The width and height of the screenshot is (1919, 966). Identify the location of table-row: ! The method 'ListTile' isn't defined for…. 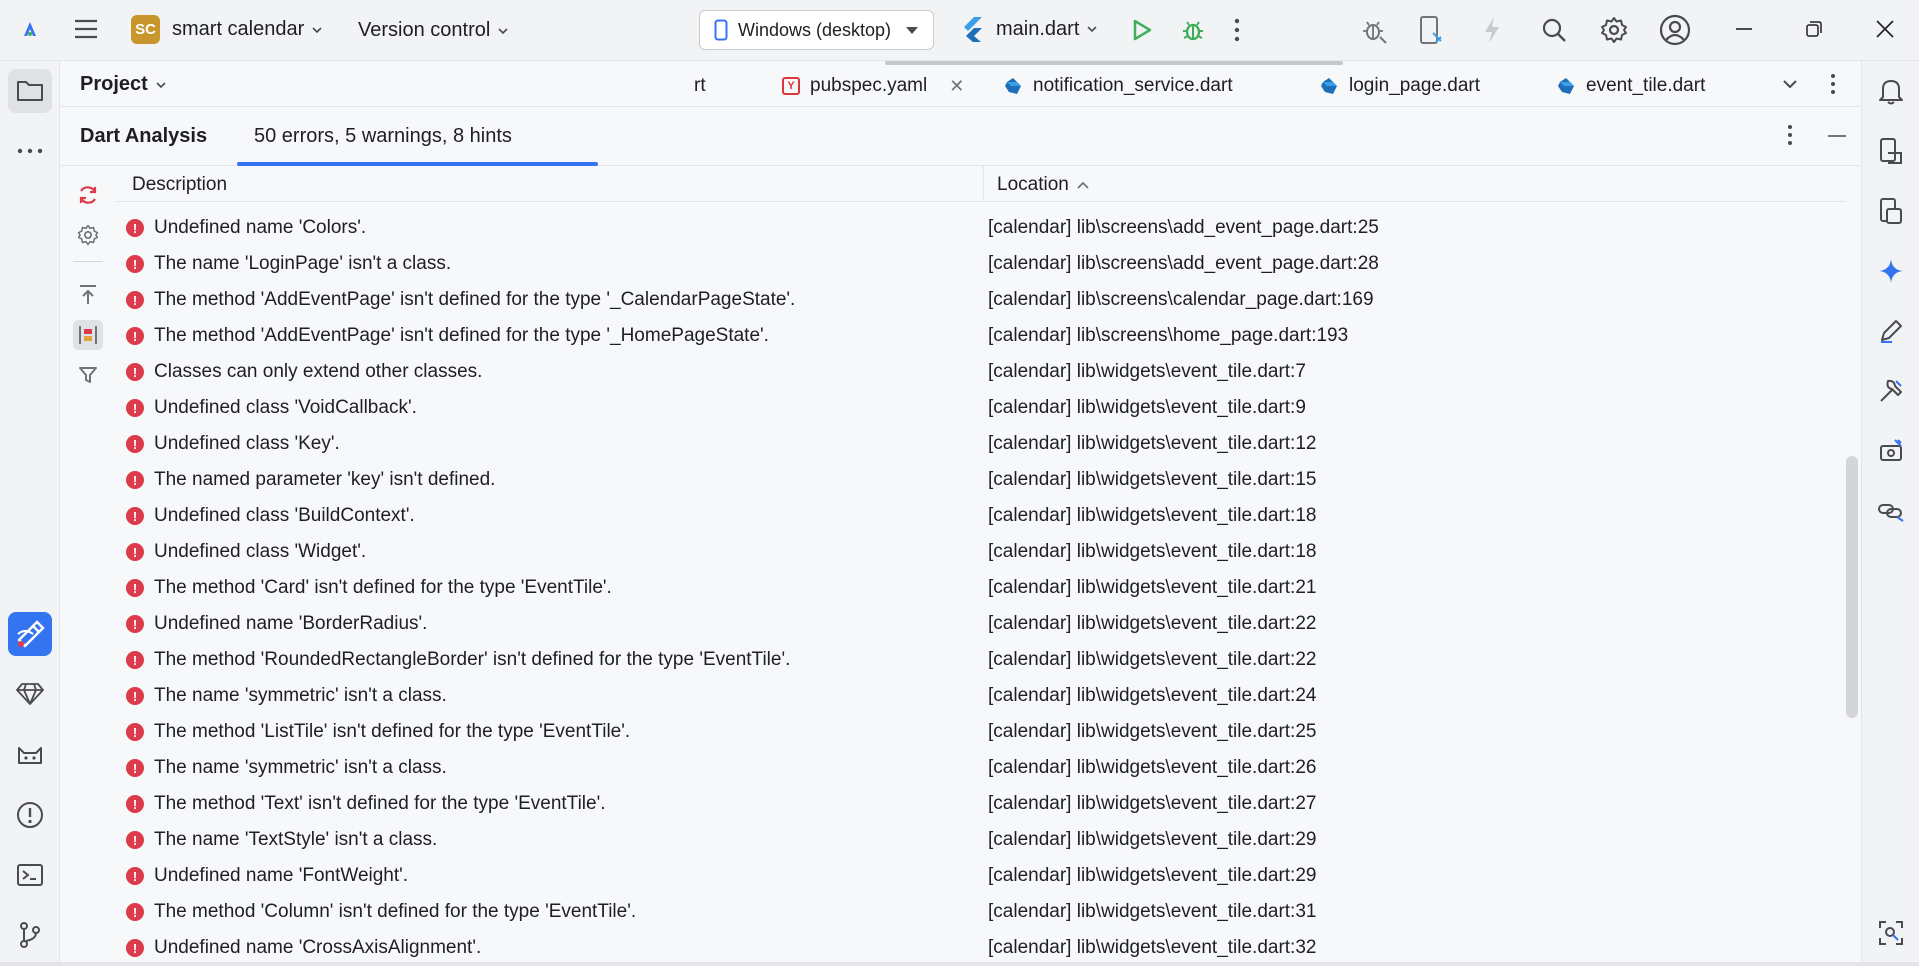
(981, 734).